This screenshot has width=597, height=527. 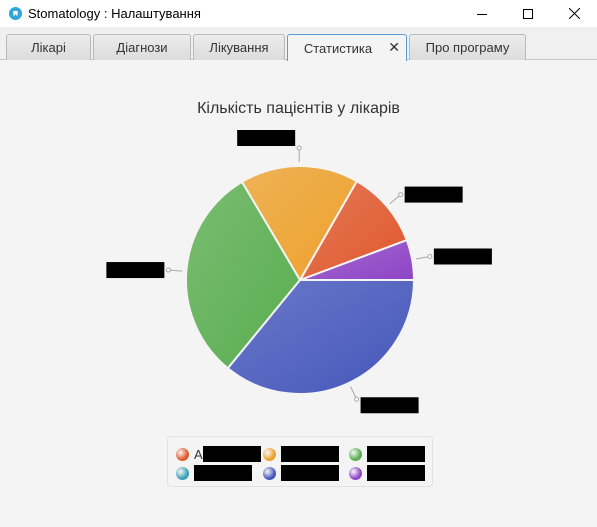 I want to click on legend-label: А, so click(x=198, y=454).